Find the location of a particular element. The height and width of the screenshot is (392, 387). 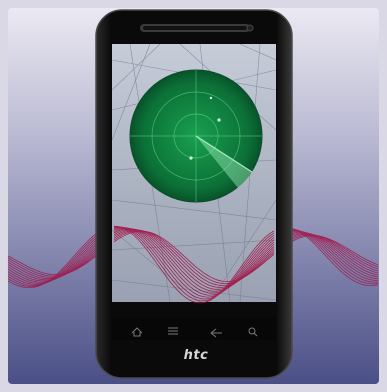

radar-display is located at coordinates (196, 136).